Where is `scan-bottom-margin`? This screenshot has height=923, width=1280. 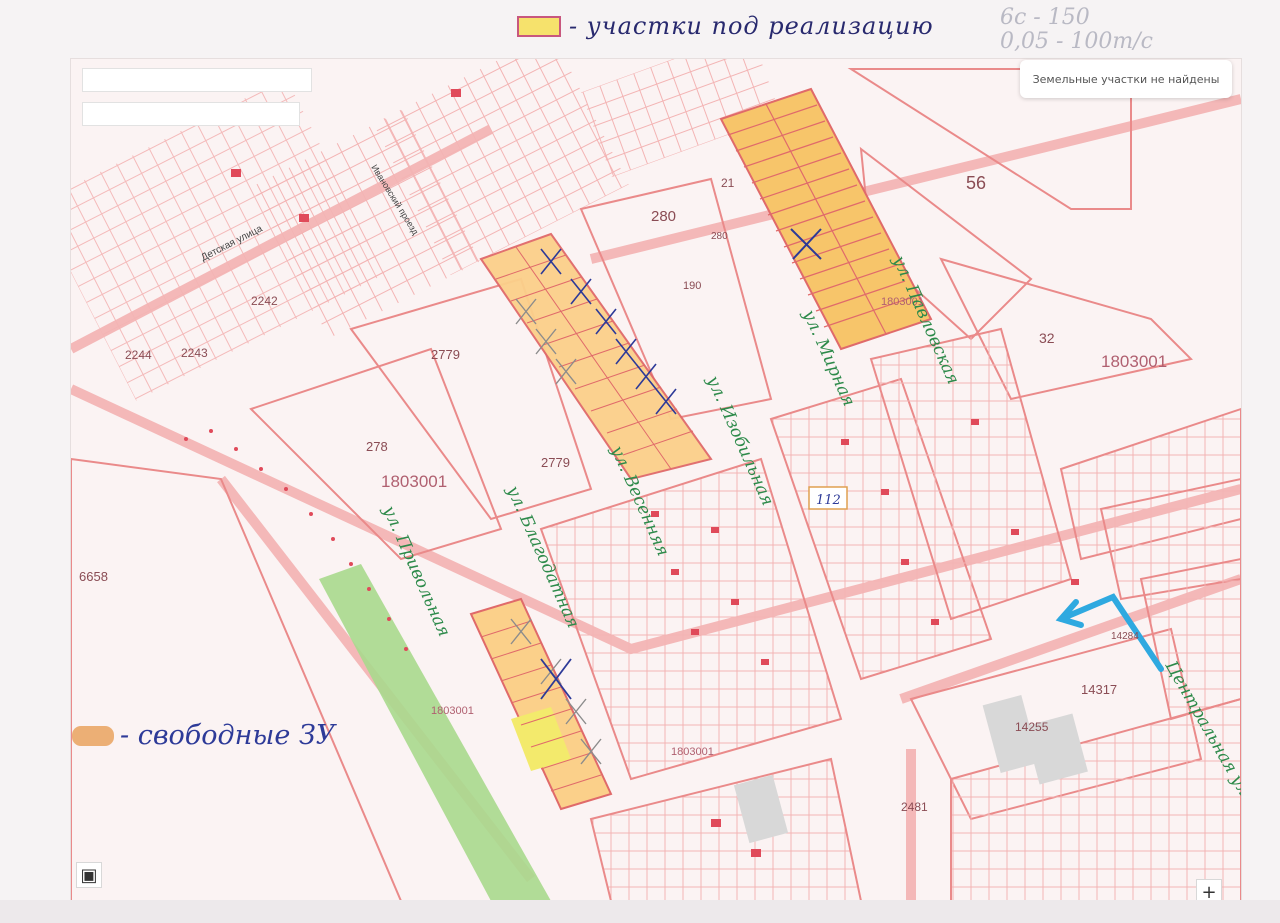
scan-bottom-margin is located at coordinates (640, 911).